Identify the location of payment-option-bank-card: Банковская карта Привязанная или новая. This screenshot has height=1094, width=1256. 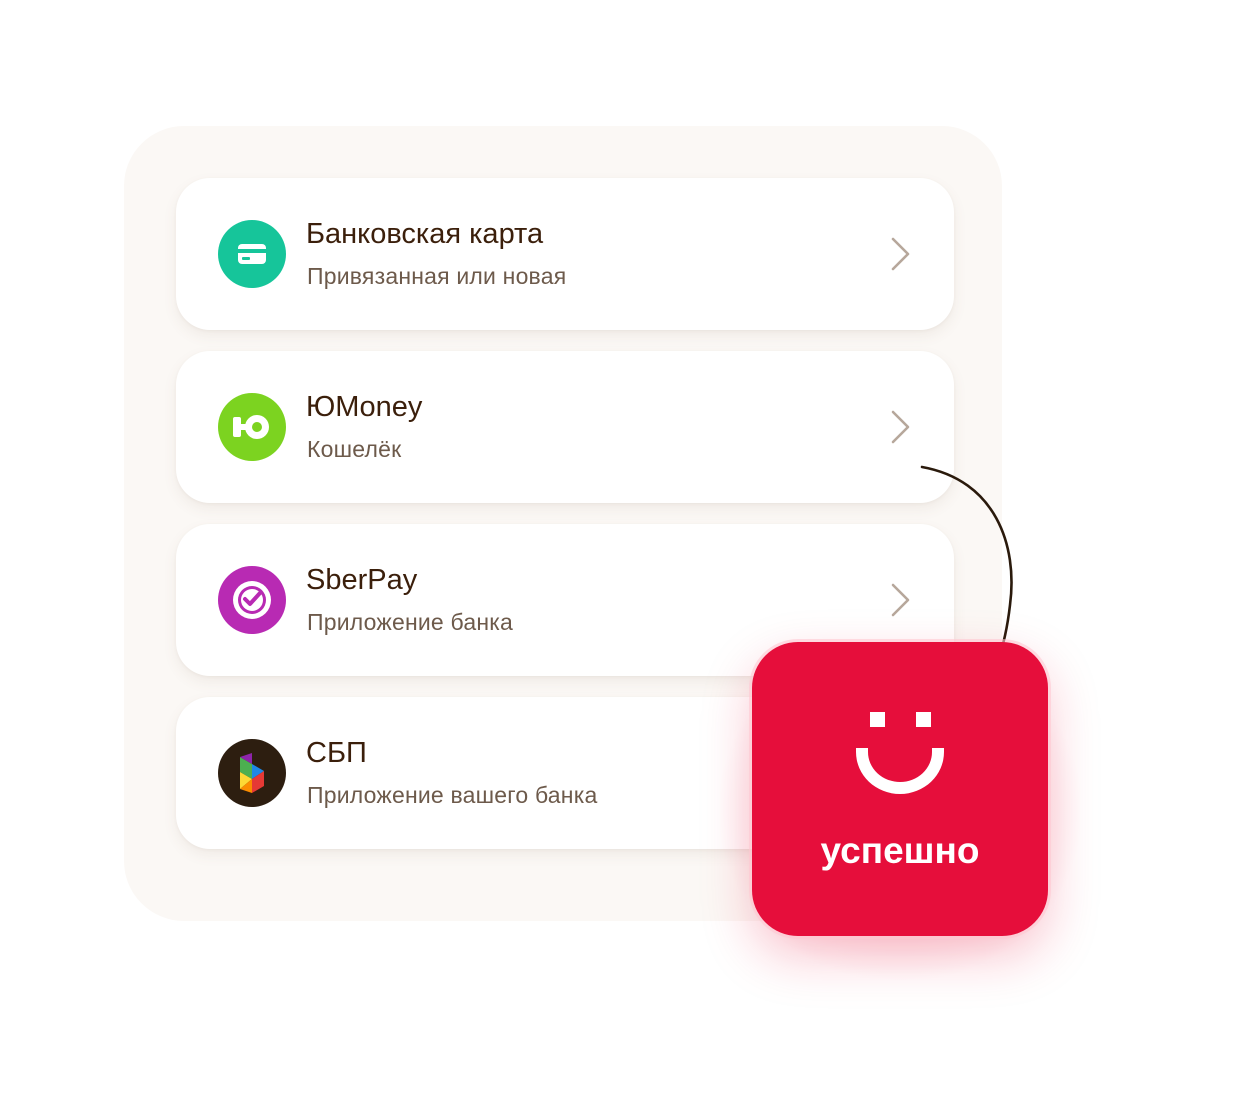
(565, 254).